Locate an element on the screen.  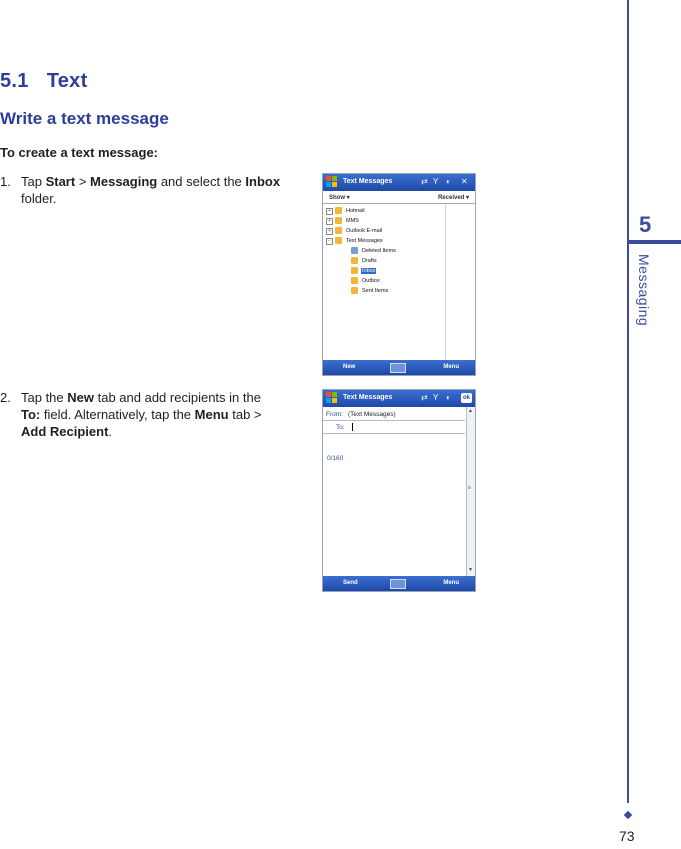
collapse-icon: − is located at coordinates (329, 241).